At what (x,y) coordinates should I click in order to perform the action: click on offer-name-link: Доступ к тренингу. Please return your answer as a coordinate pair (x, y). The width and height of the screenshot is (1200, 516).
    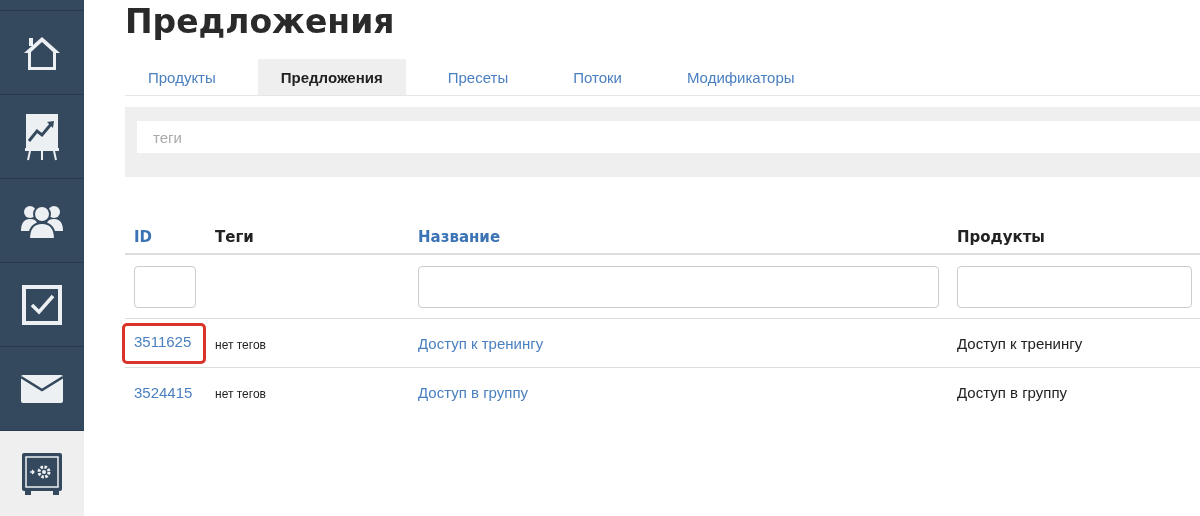
    Looking at the image, I should click on (481, 343).